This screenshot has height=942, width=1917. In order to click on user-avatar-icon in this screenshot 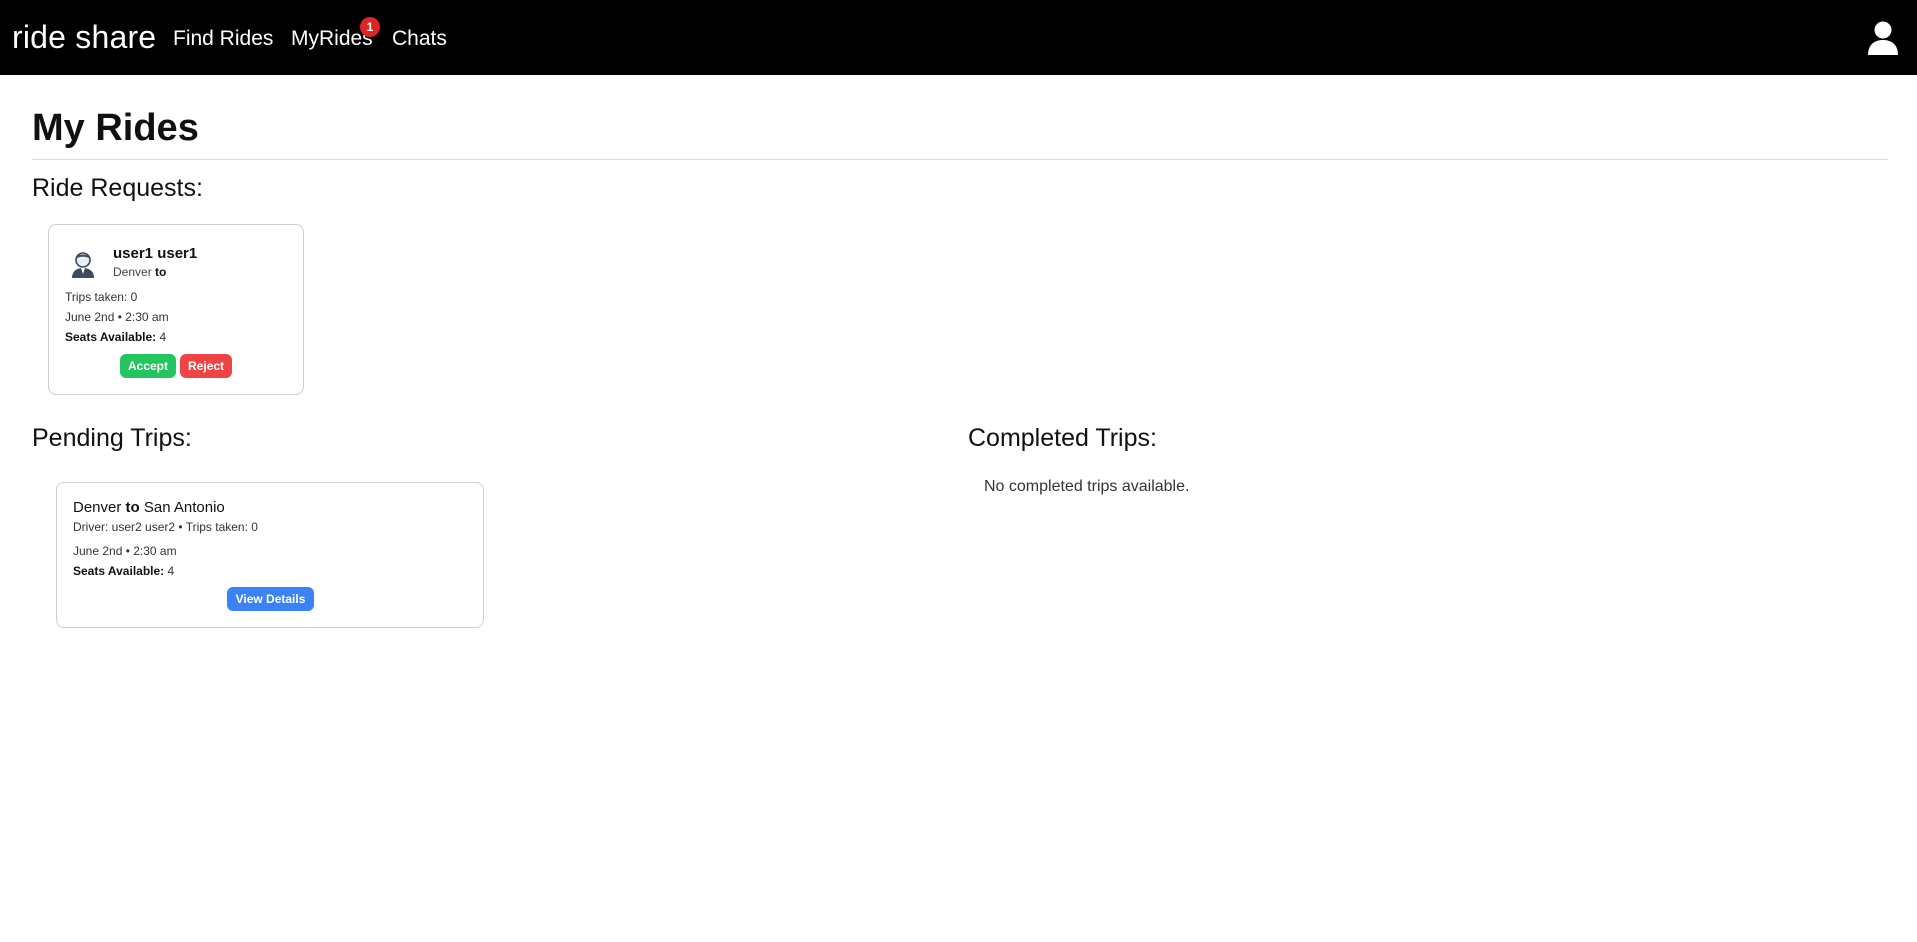, I will do `click(83, 265)`.